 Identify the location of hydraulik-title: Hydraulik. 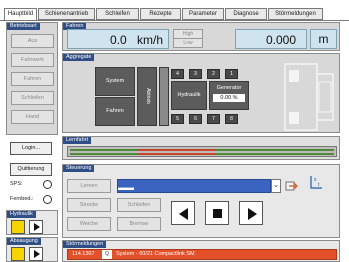
(21, 214).